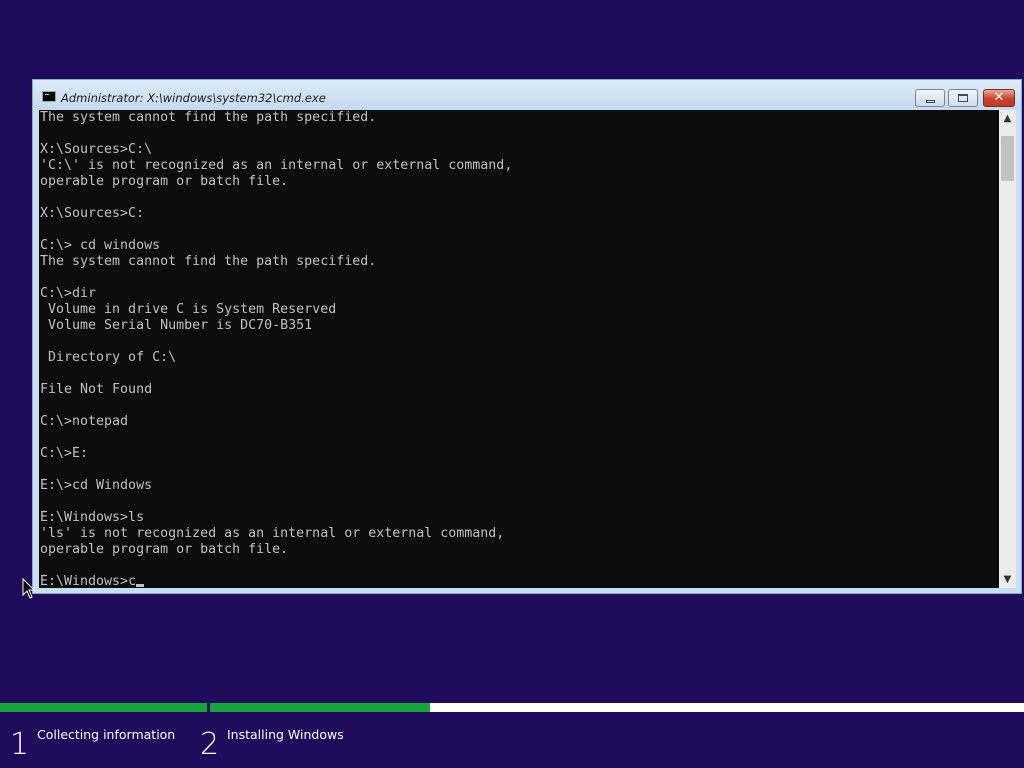  Describe the element at coordinates (285, 734) in the screenshot. I see `step-2-label: Installing Windows` at that location.